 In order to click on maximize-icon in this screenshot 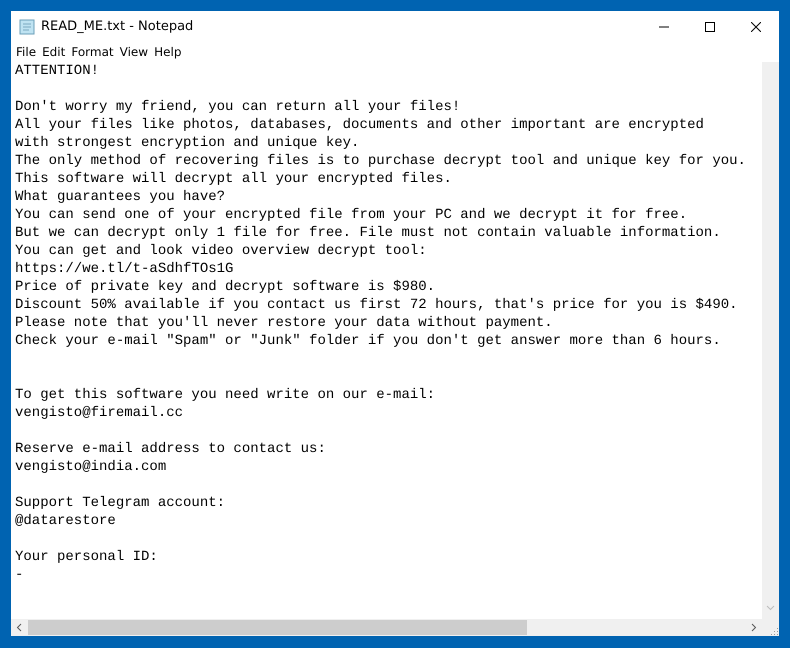, I will do `click(710, 27)`.